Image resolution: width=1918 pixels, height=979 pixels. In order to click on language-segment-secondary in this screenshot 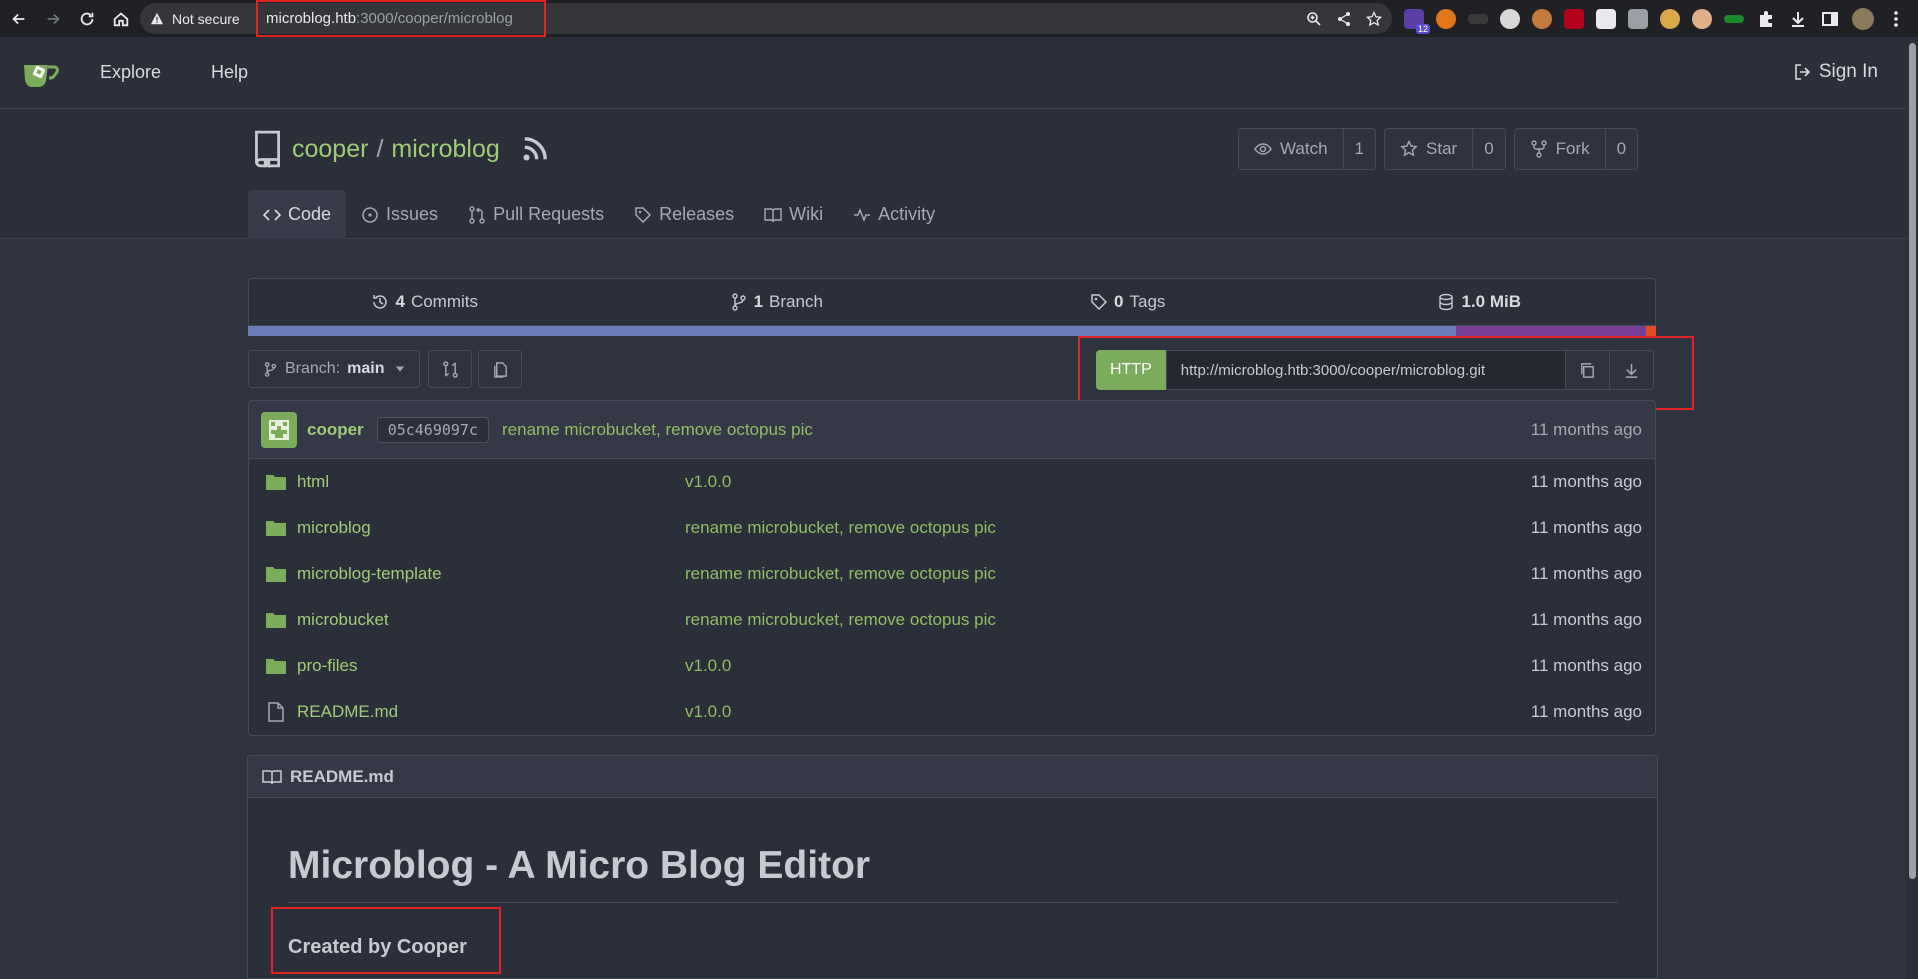, I will do `click(1551, 331)`.